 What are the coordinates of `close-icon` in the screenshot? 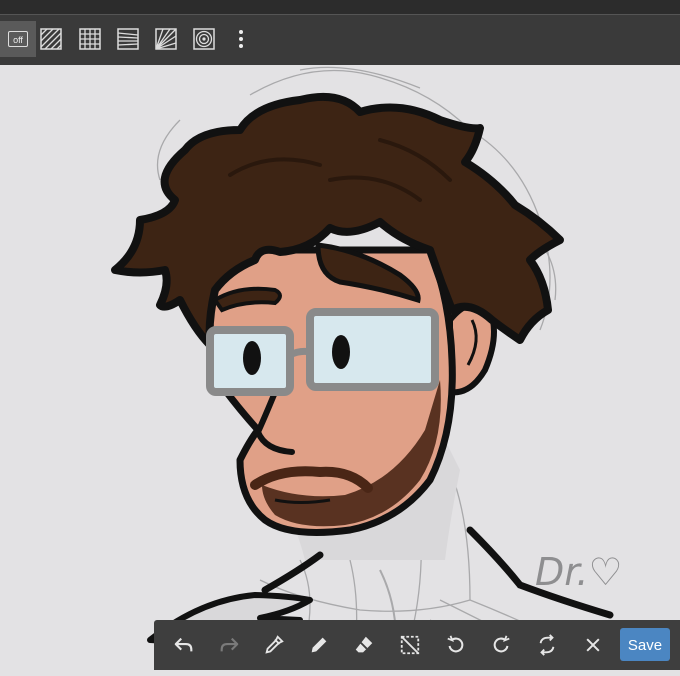 It's located at (593, 645).